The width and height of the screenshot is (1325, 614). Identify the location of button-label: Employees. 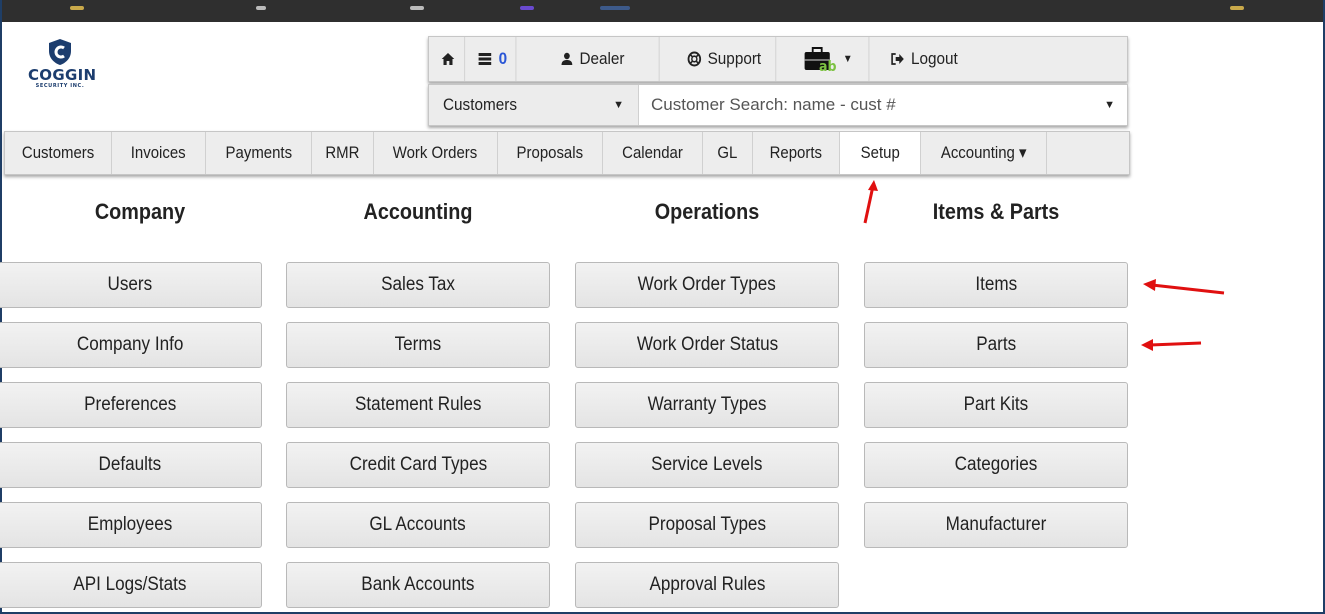
(130, 524).